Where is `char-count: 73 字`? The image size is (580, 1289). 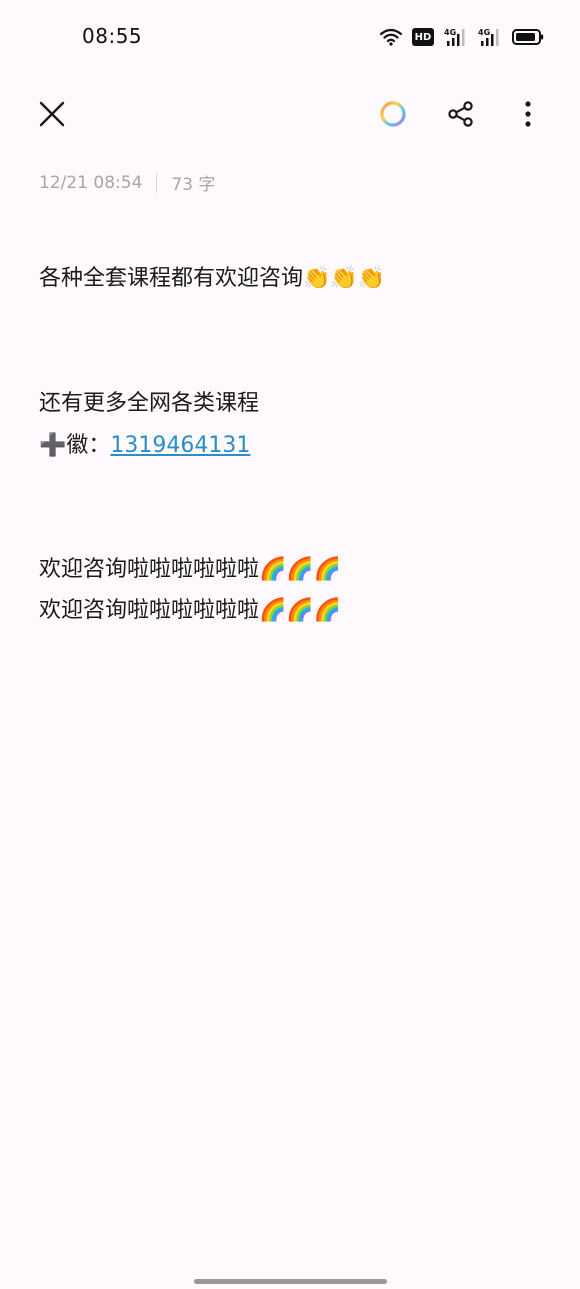 char-count: 73 字 is located at coordinates (193, 185).